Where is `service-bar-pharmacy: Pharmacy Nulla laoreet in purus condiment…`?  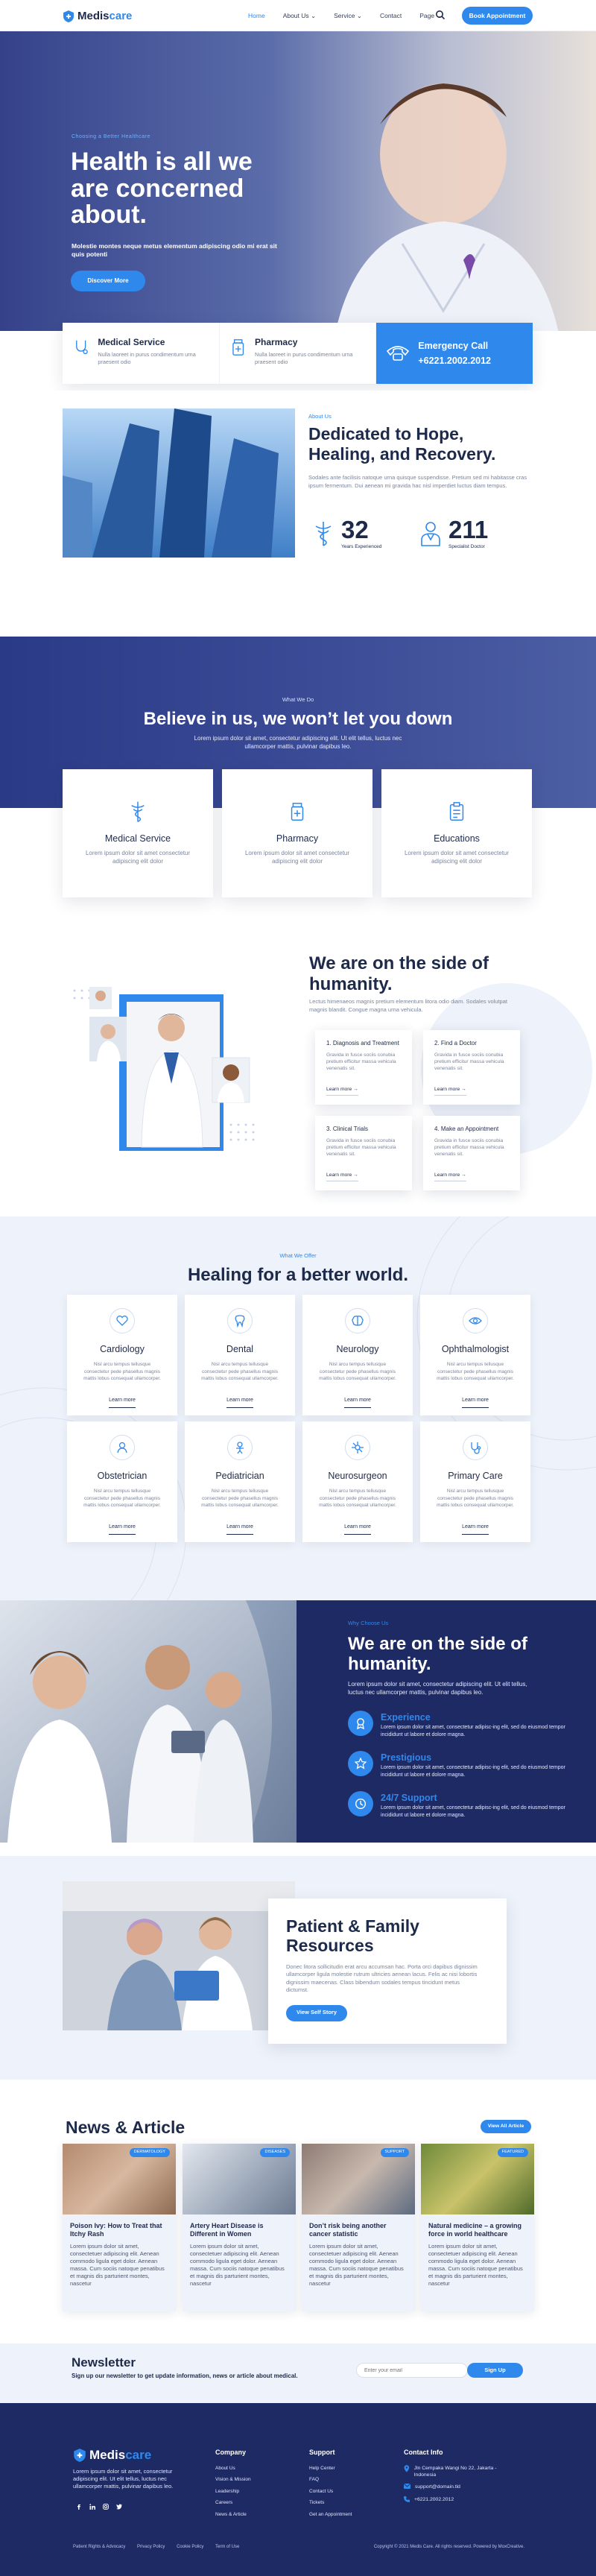
service-bar-pharmacy: Pharmacy Nulla laoreet in purus condiment… is located at coordinates (298, 353).